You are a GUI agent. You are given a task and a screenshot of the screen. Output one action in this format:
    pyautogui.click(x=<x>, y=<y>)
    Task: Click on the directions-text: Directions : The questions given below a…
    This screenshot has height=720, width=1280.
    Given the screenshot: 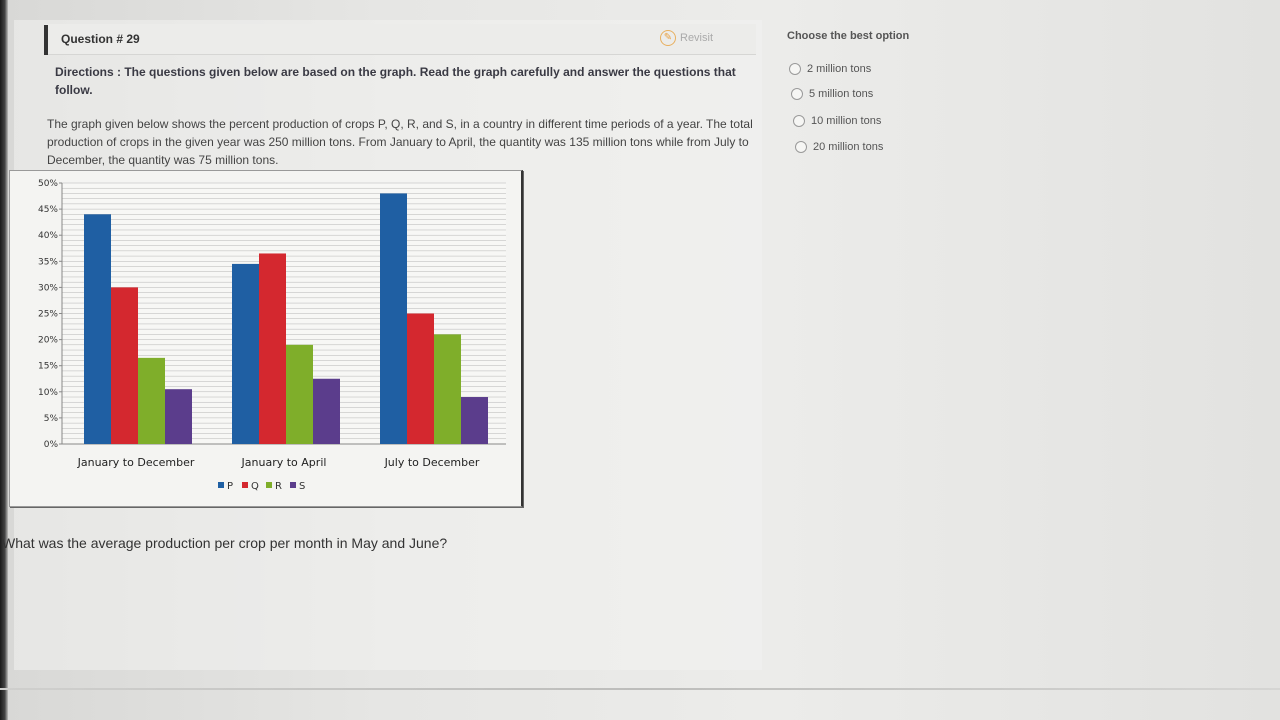 What is the action you would take?
    pyautogui.click(x=395, y=81)
    